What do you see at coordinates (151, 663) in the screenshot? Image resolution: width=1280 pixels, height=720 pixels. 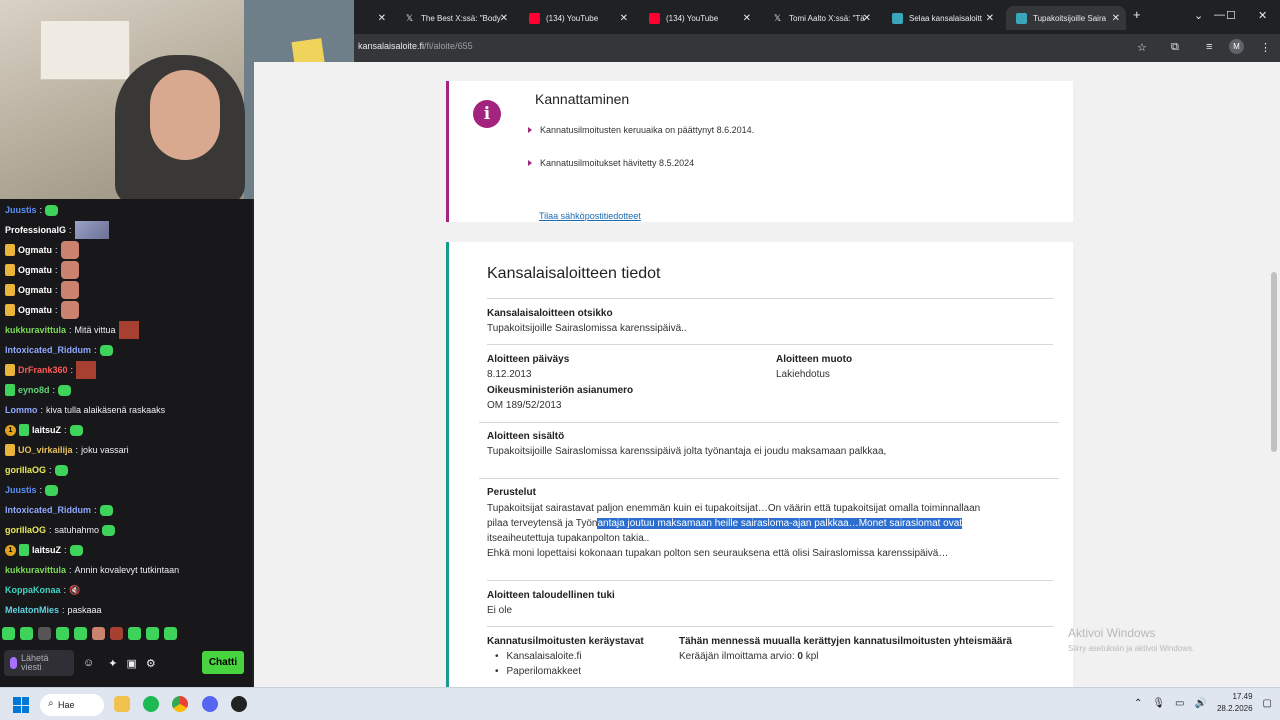 I see `settings-icon: ⚙` at bounding box center [151, 663].